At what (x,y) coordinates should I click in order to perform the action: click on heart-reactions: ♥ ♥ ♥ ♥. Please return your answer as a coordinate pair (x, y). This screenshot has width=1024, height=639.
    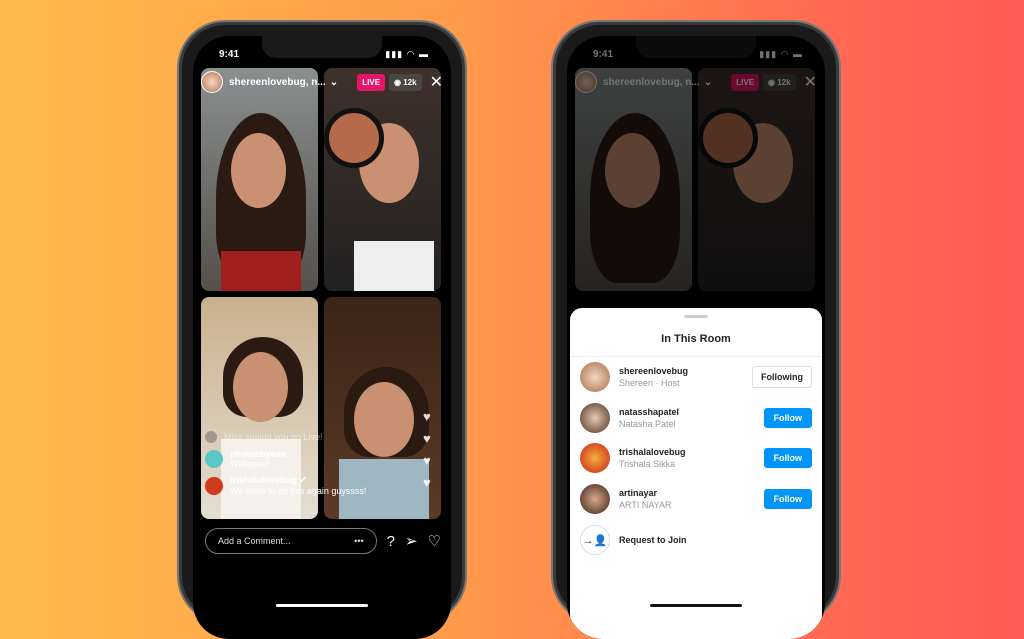
    Looking at the image, I should click on (427, 449).